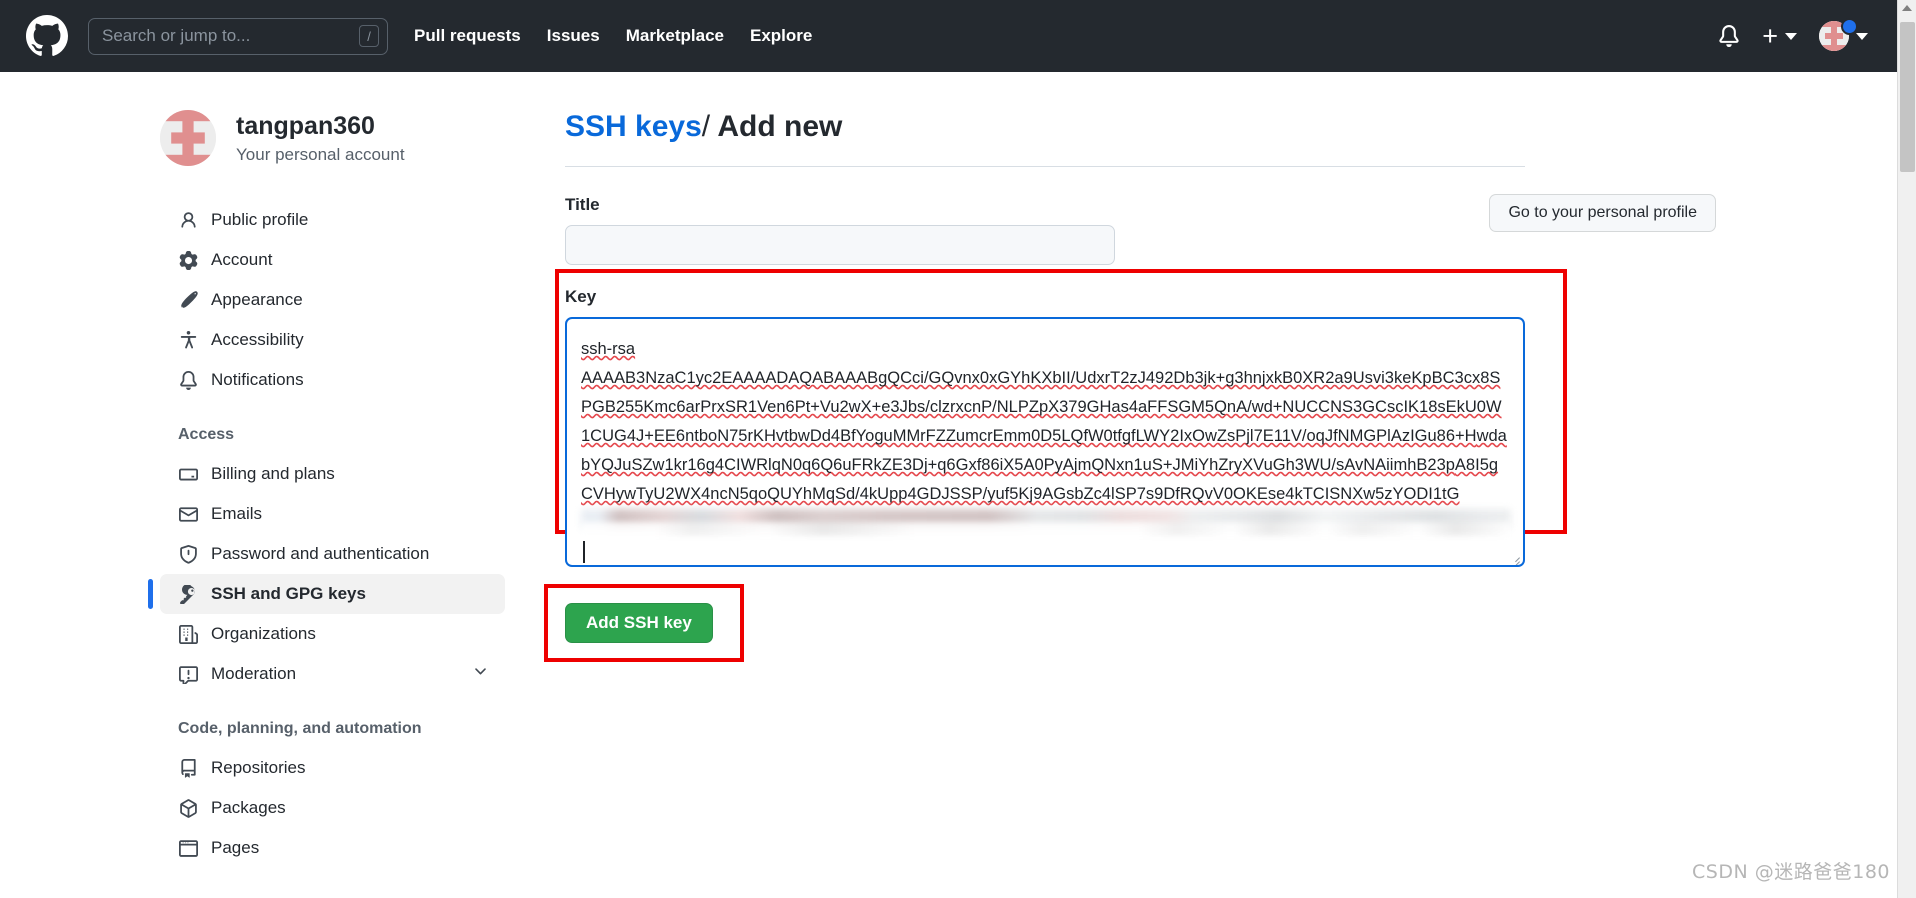 This screenshot has width=1916, height=898. Describe the element at coordinates (188, 594) in the screenshot. I see `key-icon` at that location.